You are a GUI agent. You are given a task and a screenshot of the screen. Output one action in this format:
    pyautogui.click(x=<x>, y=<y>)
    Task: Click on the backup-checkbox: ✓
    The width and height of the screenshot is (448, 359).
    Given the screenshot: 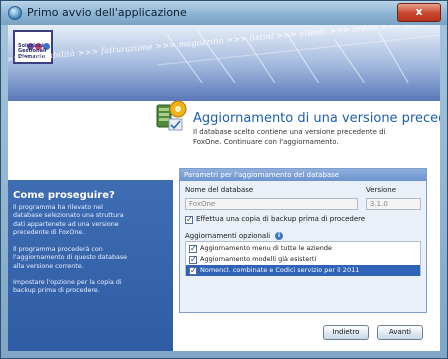 What is the action you would take?
    pyautogui.click(x=189, y=220)
    